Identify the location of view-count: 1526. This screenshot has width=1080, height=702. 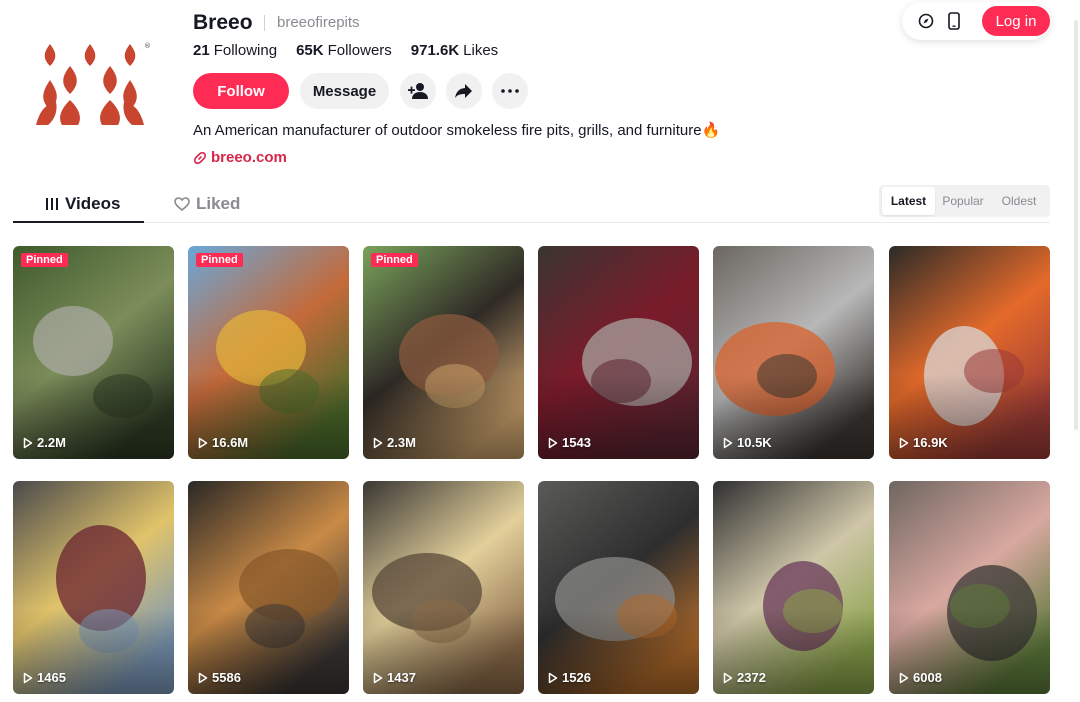
(569, 677).